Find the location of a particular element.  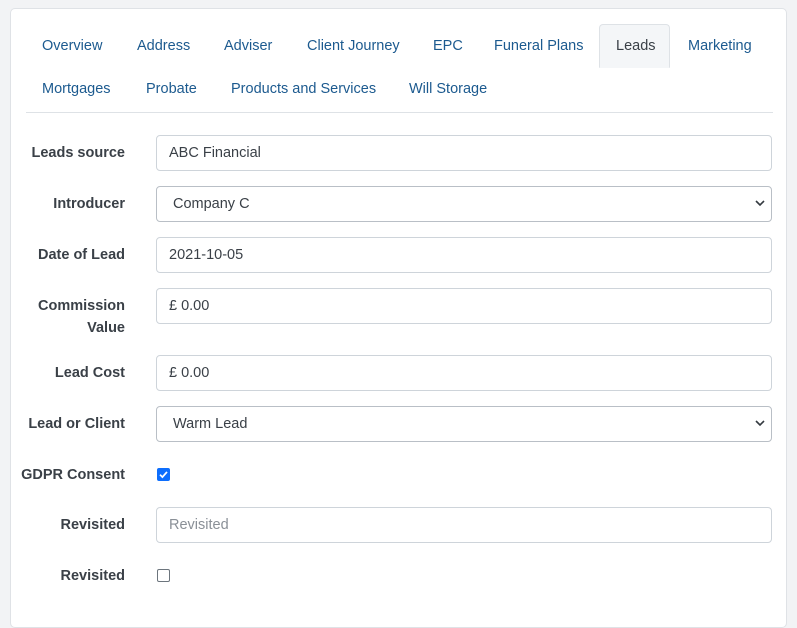

tab-marketing: Marketing is located at coordinates (720, 46).